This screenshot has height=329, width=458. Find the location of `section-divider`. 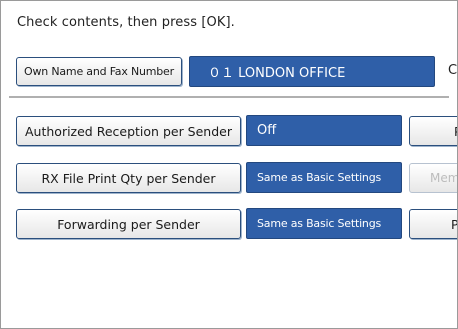

section-divider is located at coordinates (229, 97).